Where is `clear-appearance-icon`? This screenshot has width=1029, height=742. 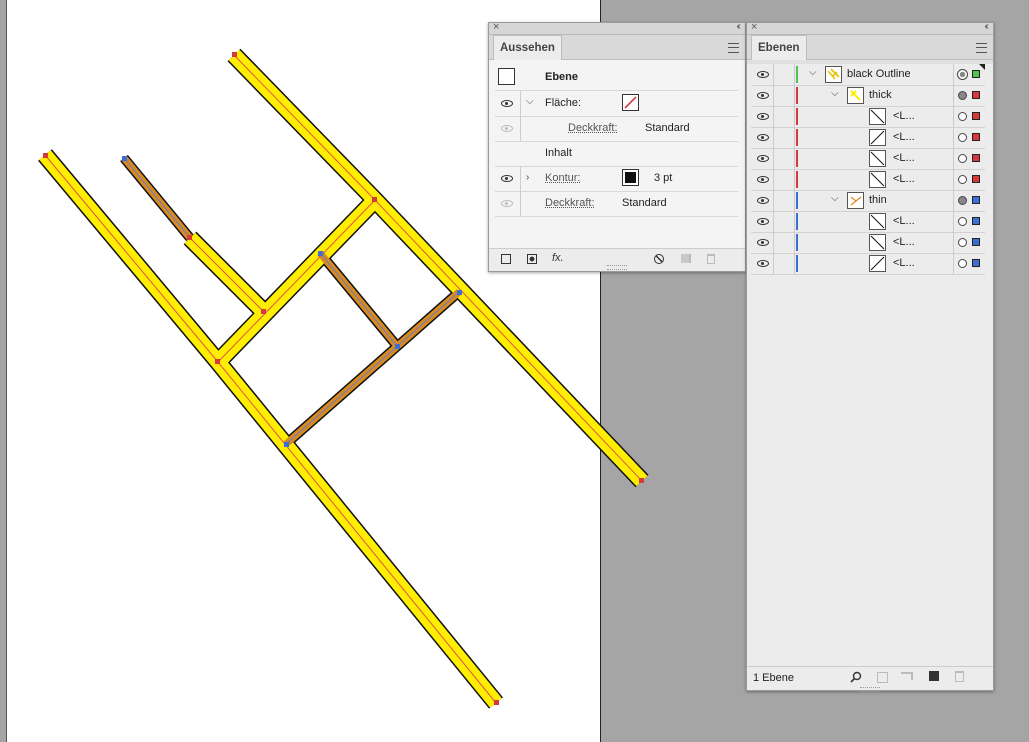
clear-appearance-icon is located at coordinates (659, 259).